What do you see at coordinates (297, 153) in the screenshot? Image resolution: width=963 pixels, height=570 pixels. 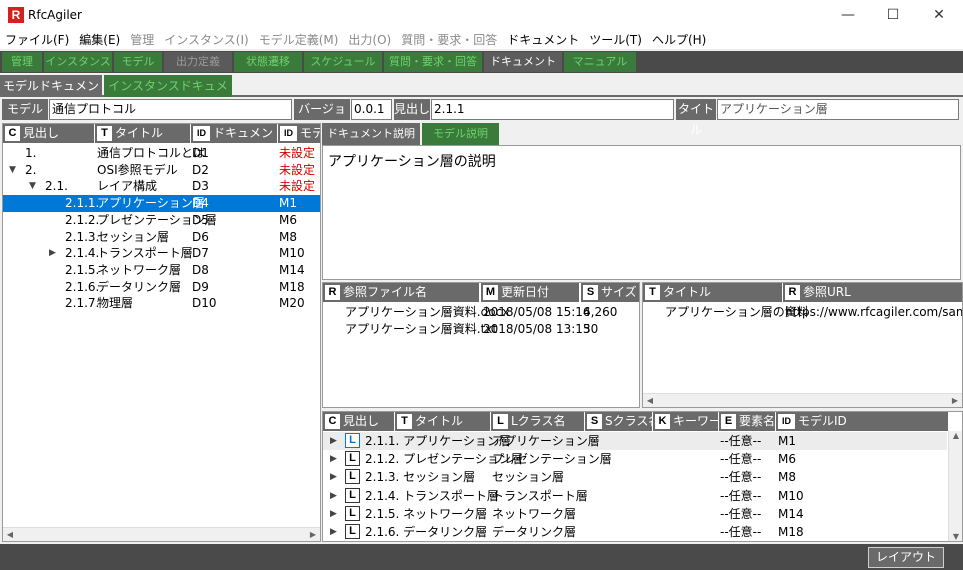 I see `tree-model-id: 未設定` at bounding box center [297, 153].